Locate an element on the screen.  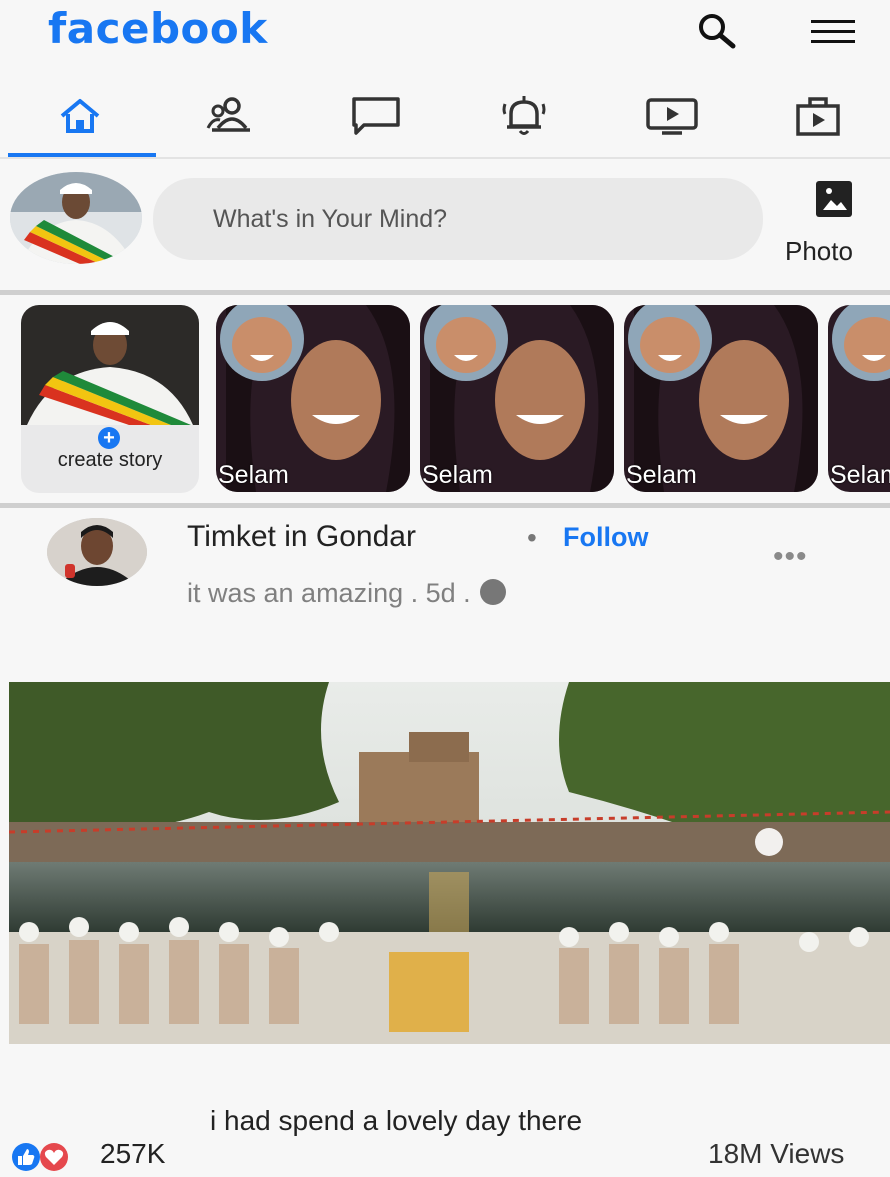
plus-icon: + is located at coordinates (109, 438).